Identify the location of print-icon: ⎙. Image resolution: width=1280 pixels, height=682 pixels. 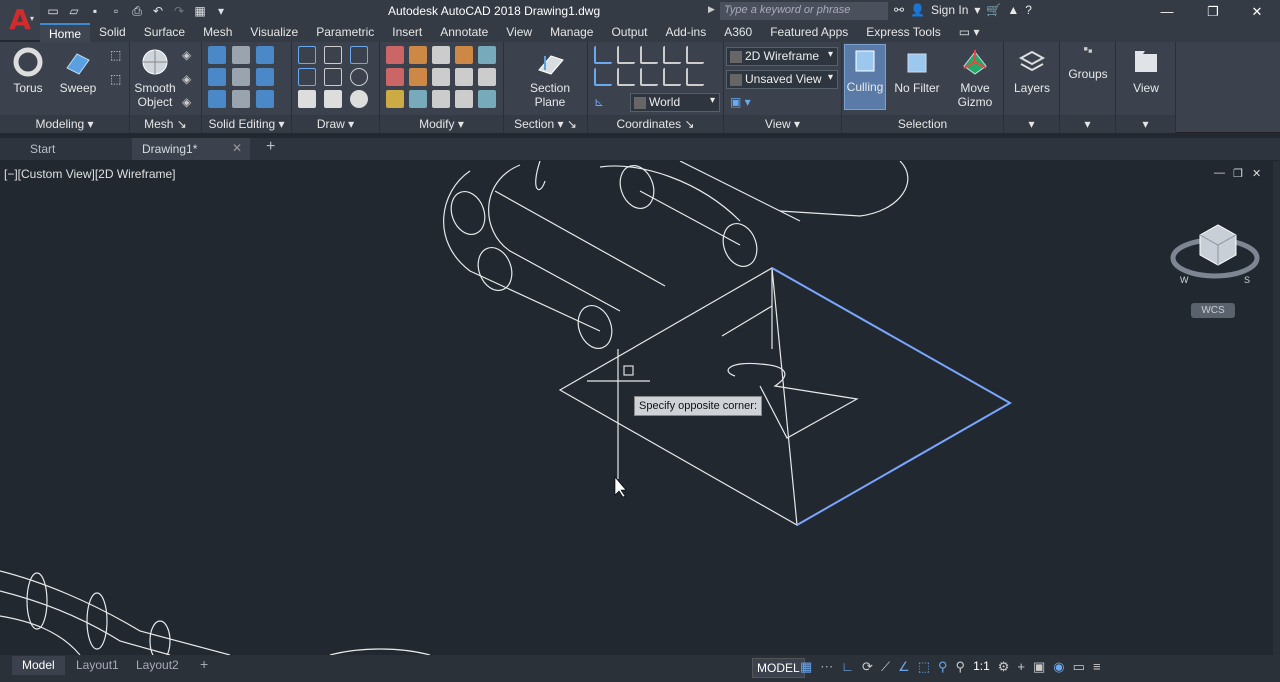
(137, 11).